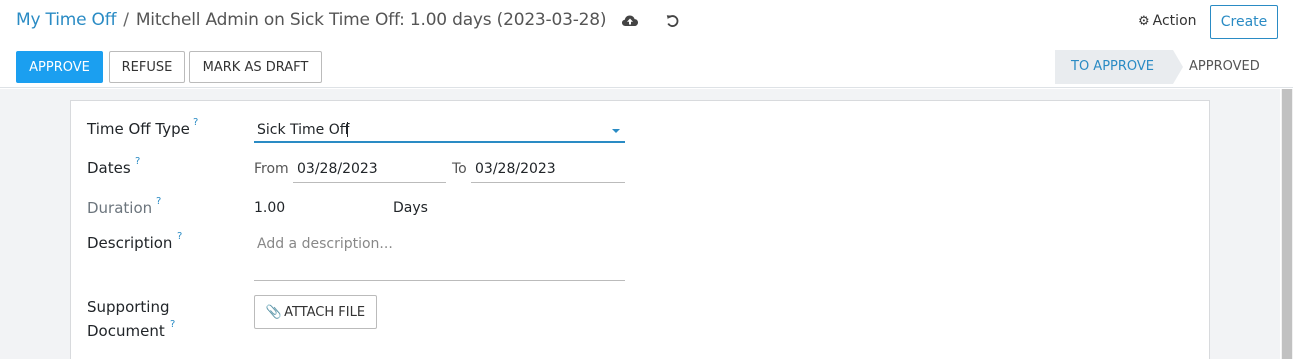  I want to click on dates-from-label: From, so click(271, 169).